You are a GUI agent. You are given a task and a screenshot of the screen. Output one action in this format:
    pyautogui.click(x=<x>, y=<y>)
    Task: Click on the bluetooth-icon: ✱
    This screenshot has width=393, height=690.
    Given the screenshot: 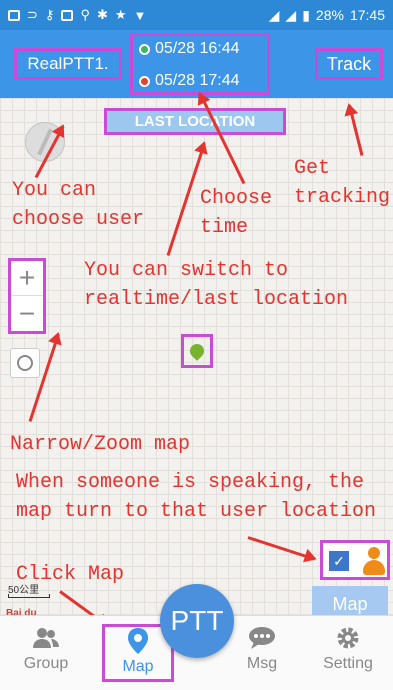 What is the action you would take?
    pyautogui.click(x=102, y=14)
    